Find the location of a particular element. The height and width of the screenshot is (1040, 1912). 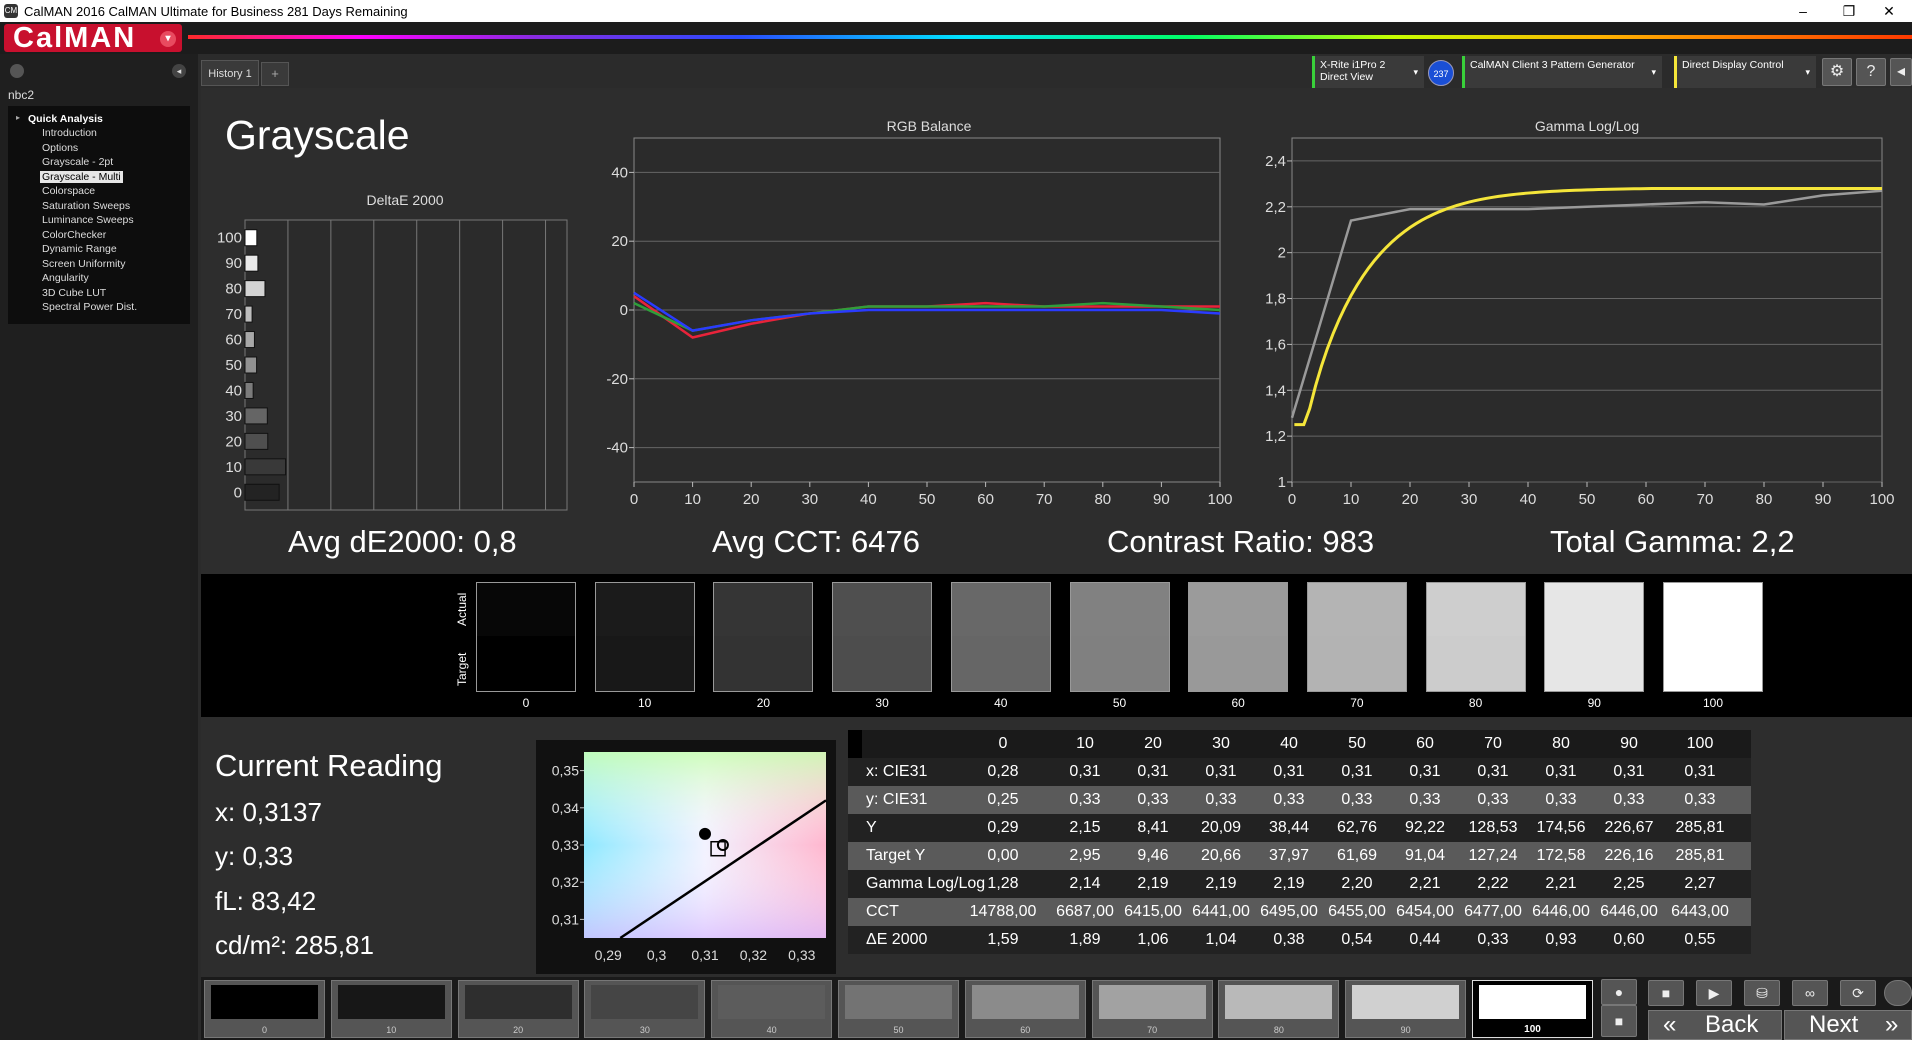

patch-button: 100 is located at coordinates (1532, 1009).